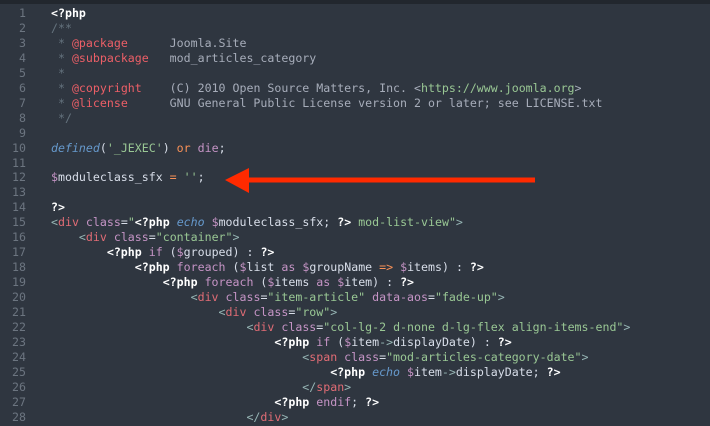 The width and height of the screenshot is (710, 426). Describe the element at coordinates (237, 180) in the screenshot. I see `arrow-head` at that location.